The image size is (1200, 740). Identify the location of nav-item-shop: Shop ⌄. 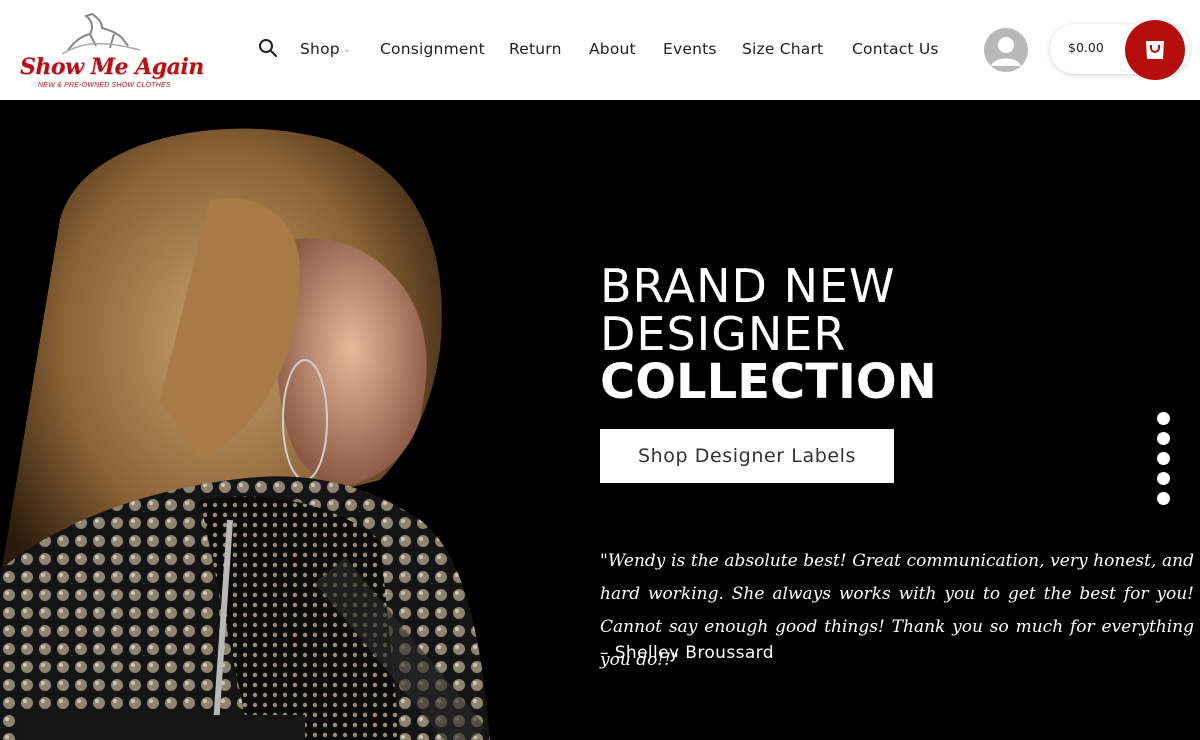
(325, 49).